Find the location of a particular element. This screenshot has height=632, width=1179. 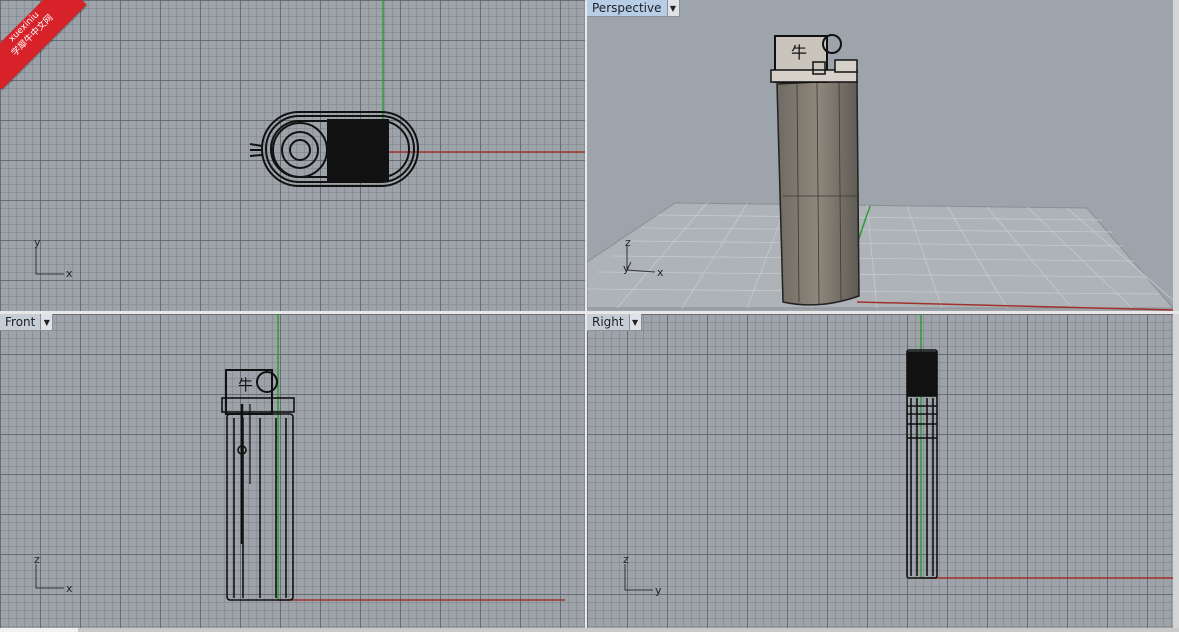

axis-gizmo-right is located at coordinates (638, 577).